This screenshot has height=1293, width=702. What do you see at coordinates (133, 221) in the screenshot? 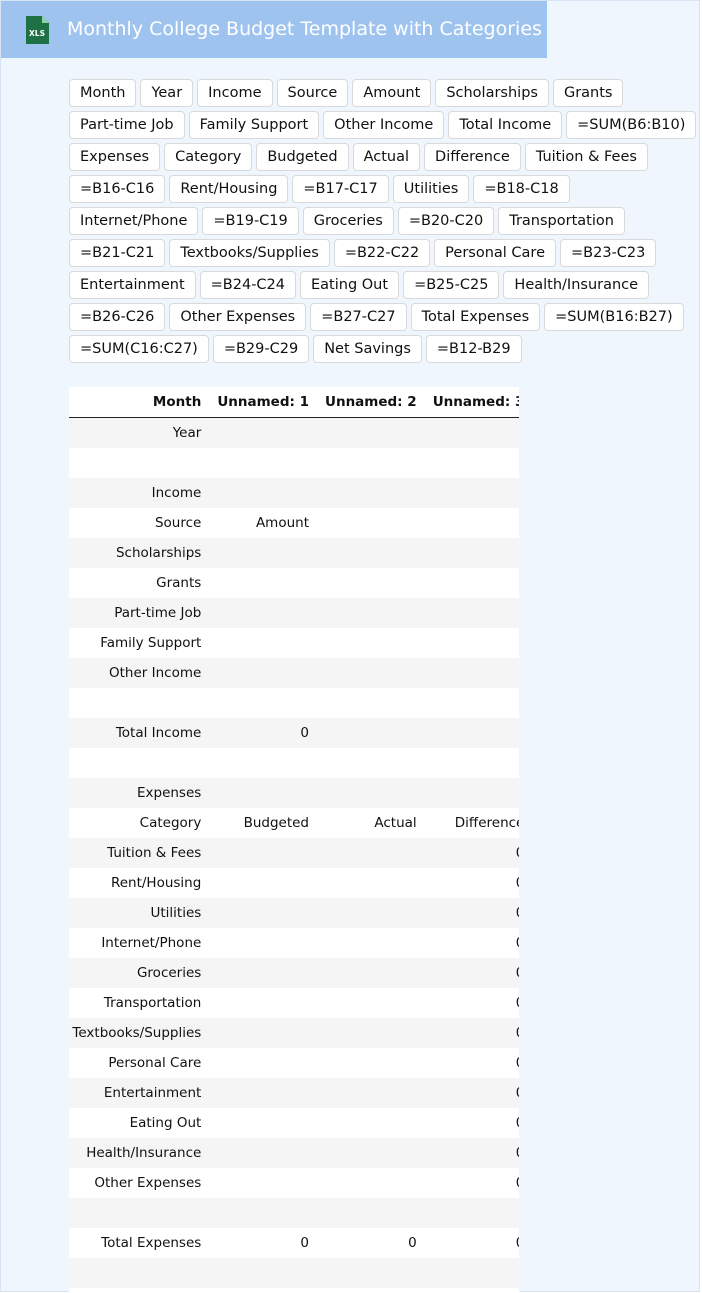
I see `header-tag: Internet/Phone` at bounding box center [133, 221].